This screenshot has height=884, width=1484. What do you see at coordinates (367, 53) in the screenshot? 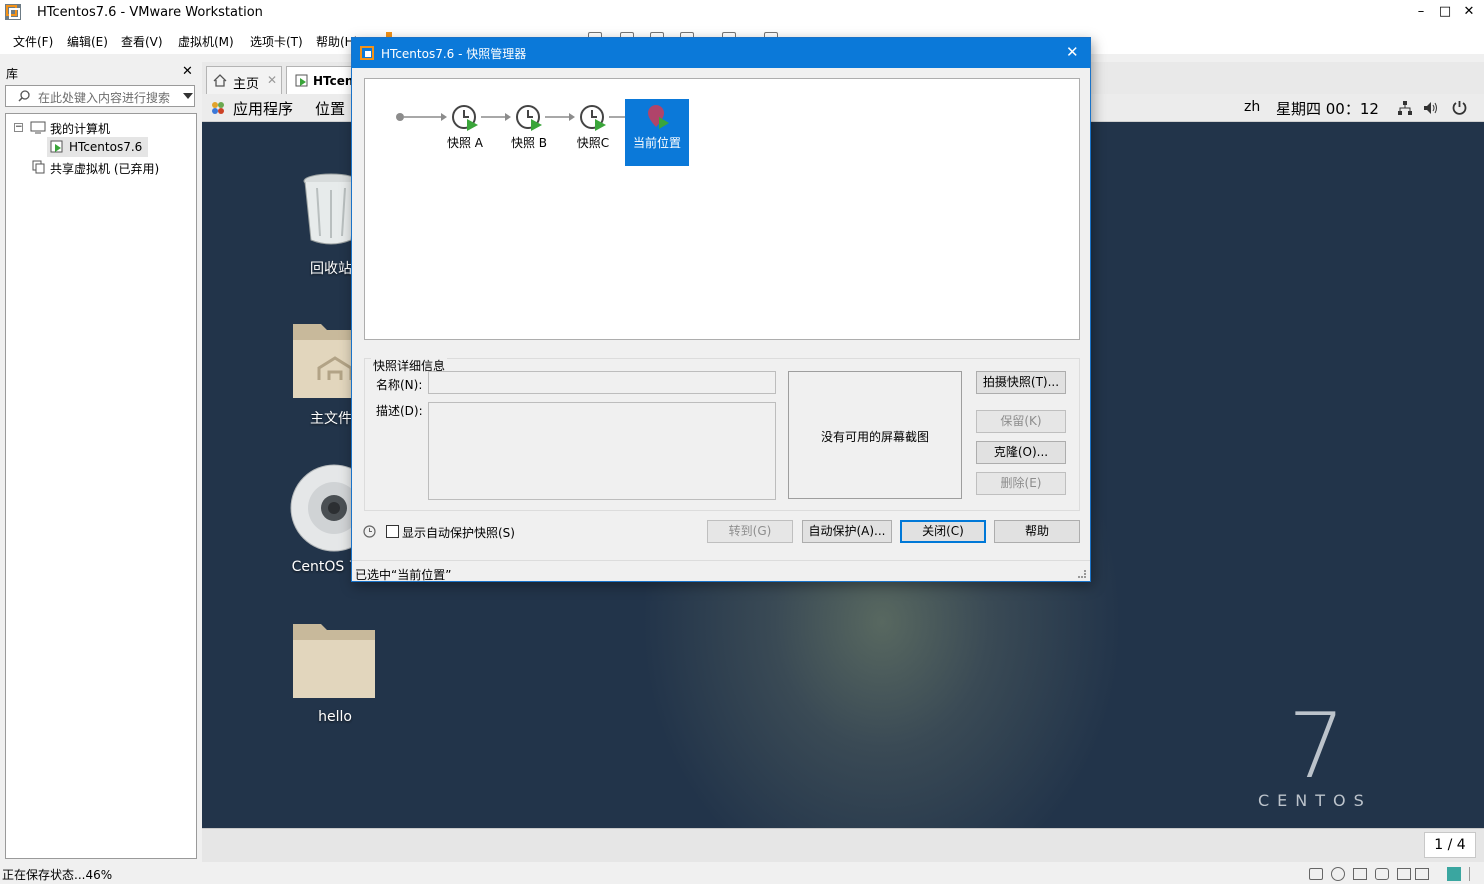
I see `dialog-vmware-icon` at bounding box center [367, 53].